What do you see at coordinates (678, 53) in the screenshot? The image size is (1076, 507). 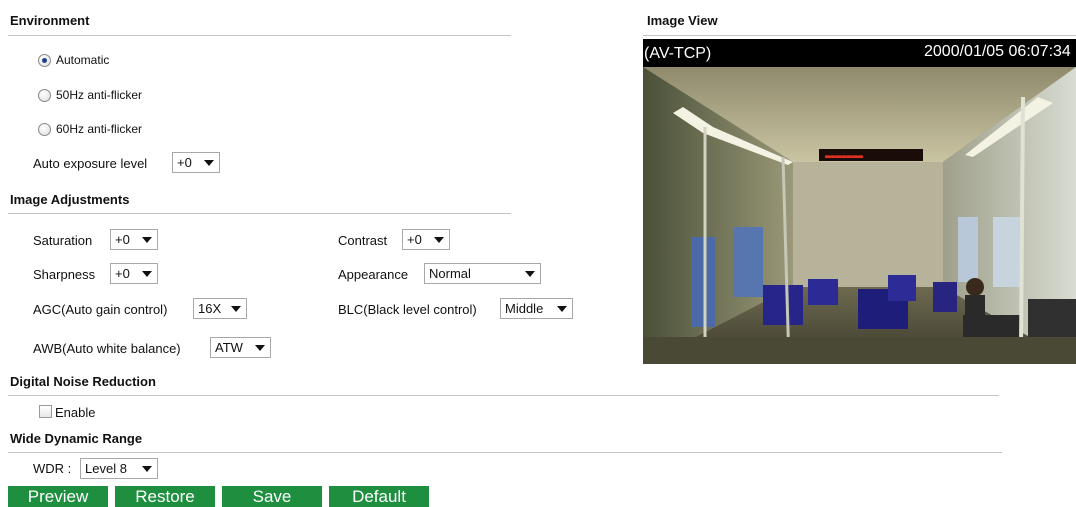 I see `camera-source-label: (AV-TCP)` at bounding box center [678, 53].